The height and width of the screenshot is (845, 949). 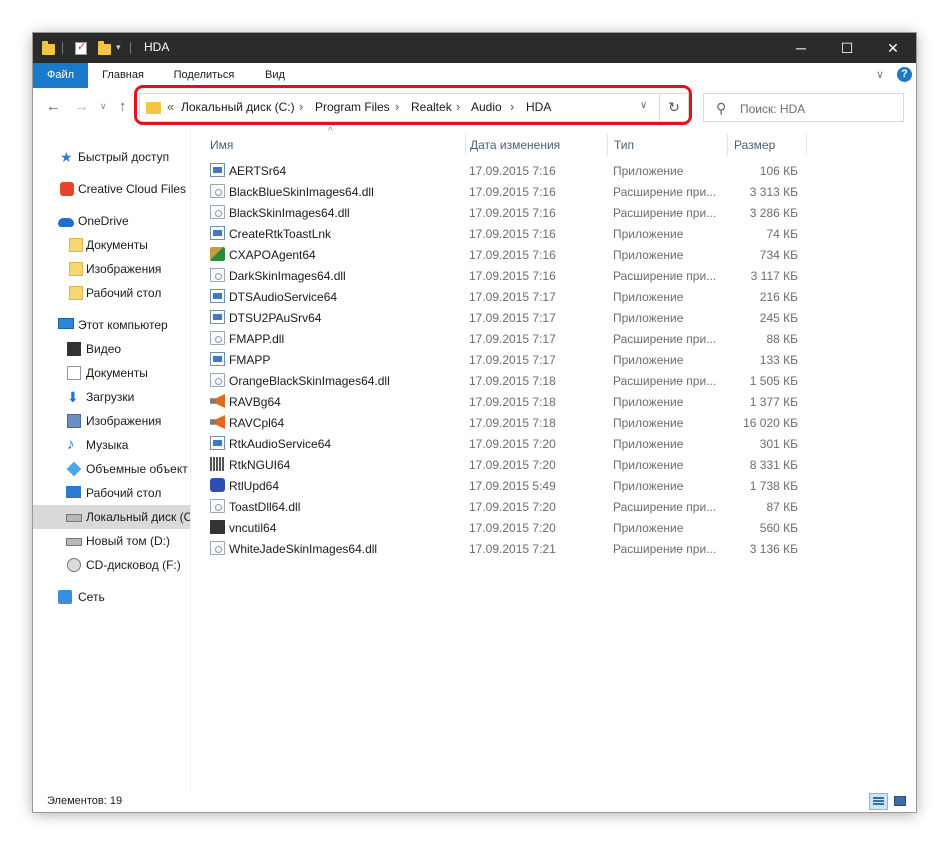 What do you see at coordinates (643, 105) in the screenshot?
I see `address-dropdown-icon: ∨` at bounding box center [643, 105].